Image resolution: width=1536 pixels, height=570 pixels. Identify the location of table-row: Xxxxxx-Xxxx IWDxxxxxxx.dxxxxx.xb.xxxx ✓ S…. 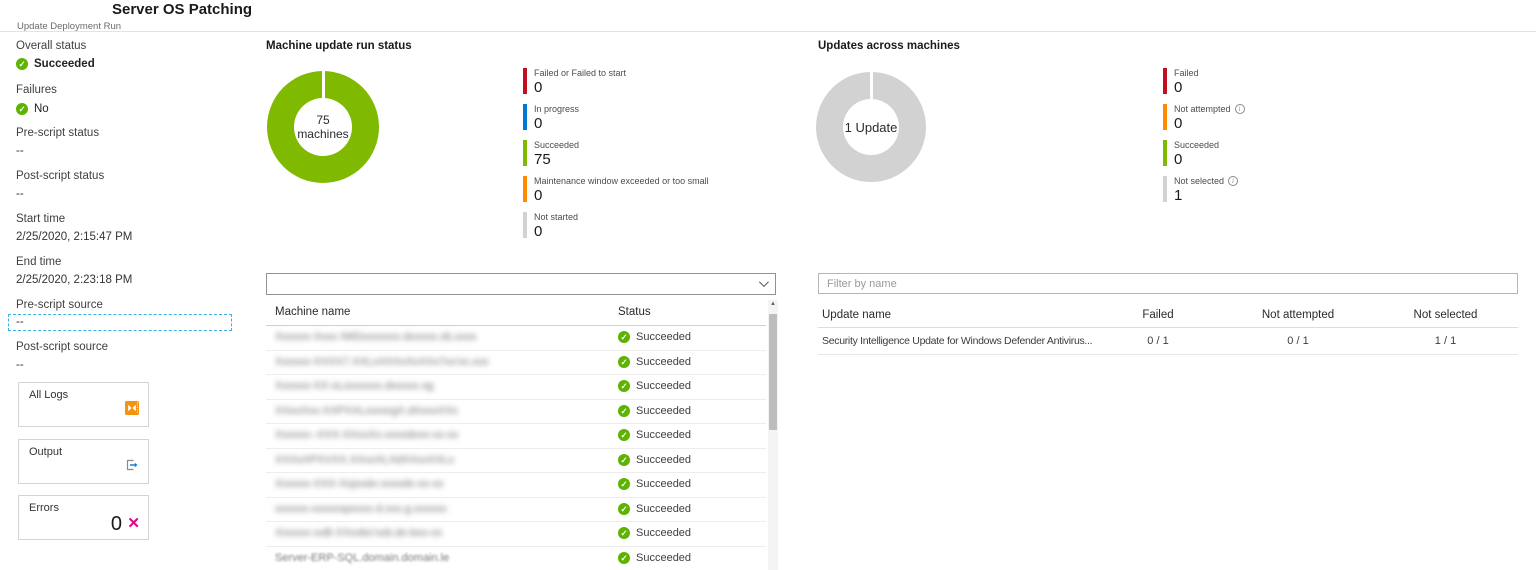
(516, 338).